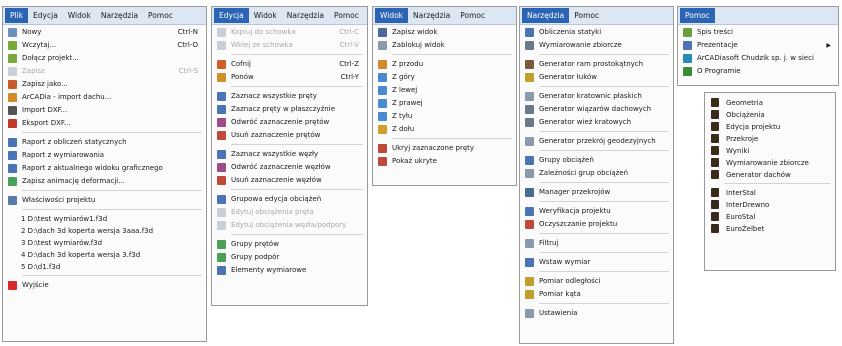 The image size is (842, 346). What do you see at coordinates (17, 15) in the screenshot?
I see `menubar-item-plik: Plik` at bounding box center [17, 15].